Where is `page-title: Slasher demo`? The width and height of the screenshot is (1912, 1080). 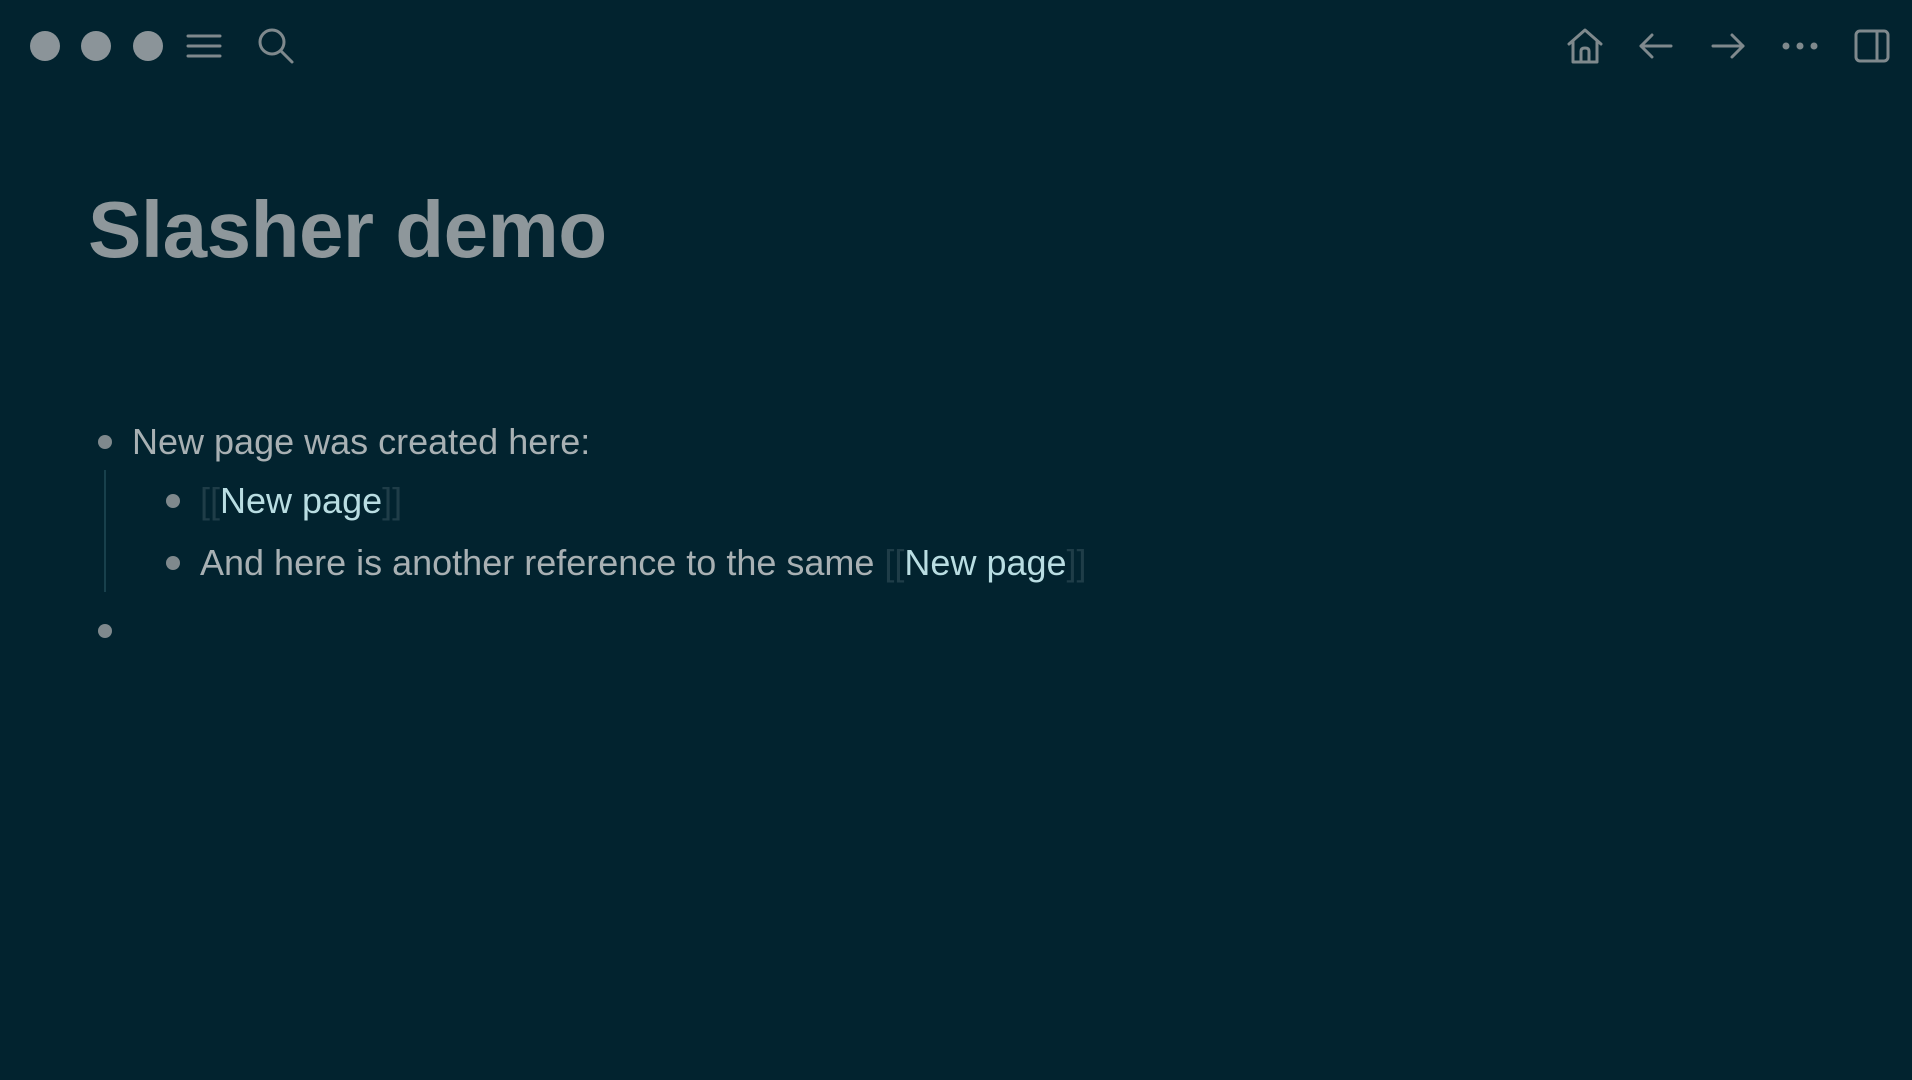
page-title: Slasher demo is located at coordinates (347, 230).